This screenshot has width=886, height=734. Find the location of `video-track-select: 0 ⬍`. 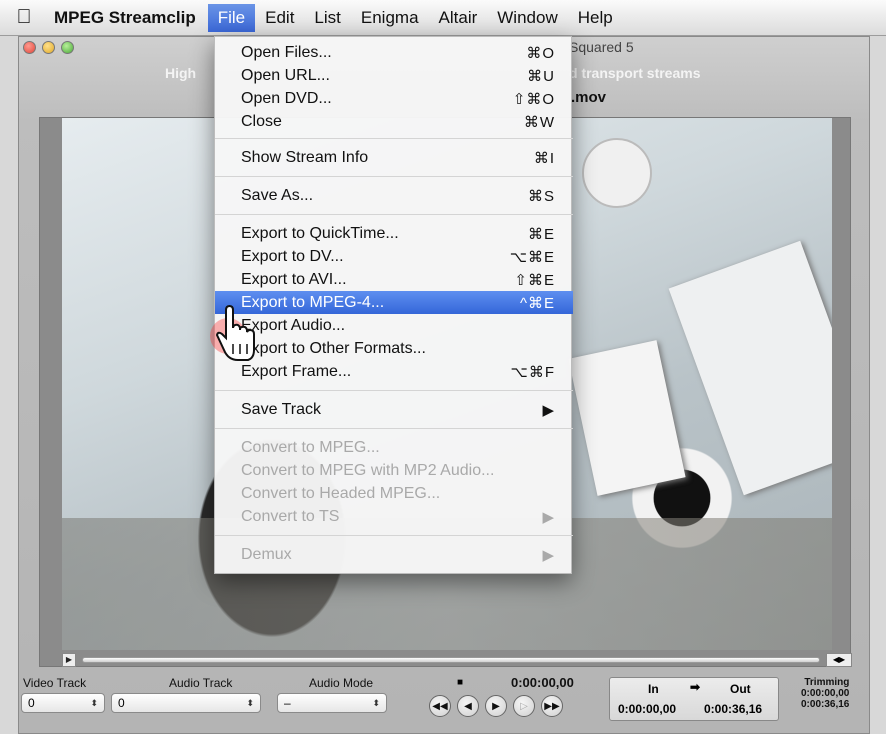

video-track-select: 0 ⬍ is located at coordinates (63, 703).